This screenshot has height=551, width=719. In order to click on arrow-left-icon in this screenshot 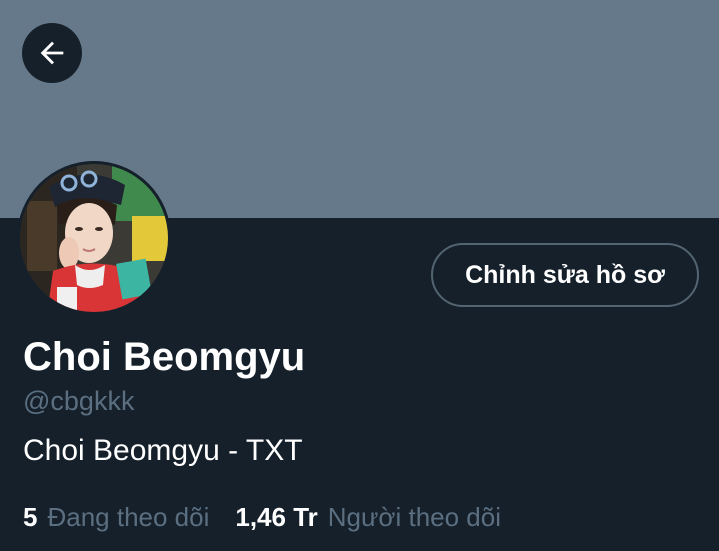, I will do `click(52, 53)`.